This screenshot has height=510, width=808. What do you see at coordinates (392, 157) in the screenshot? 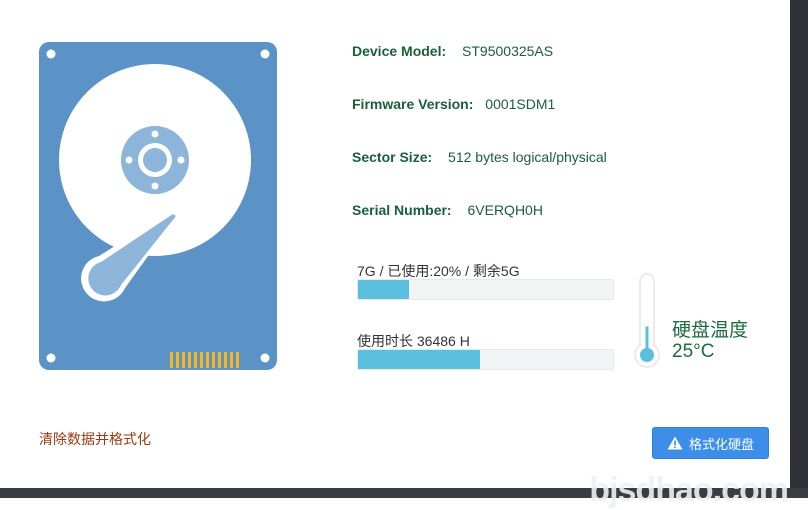
I see `sector-size-label: Sector Size:` at bounding box center [392, 157].